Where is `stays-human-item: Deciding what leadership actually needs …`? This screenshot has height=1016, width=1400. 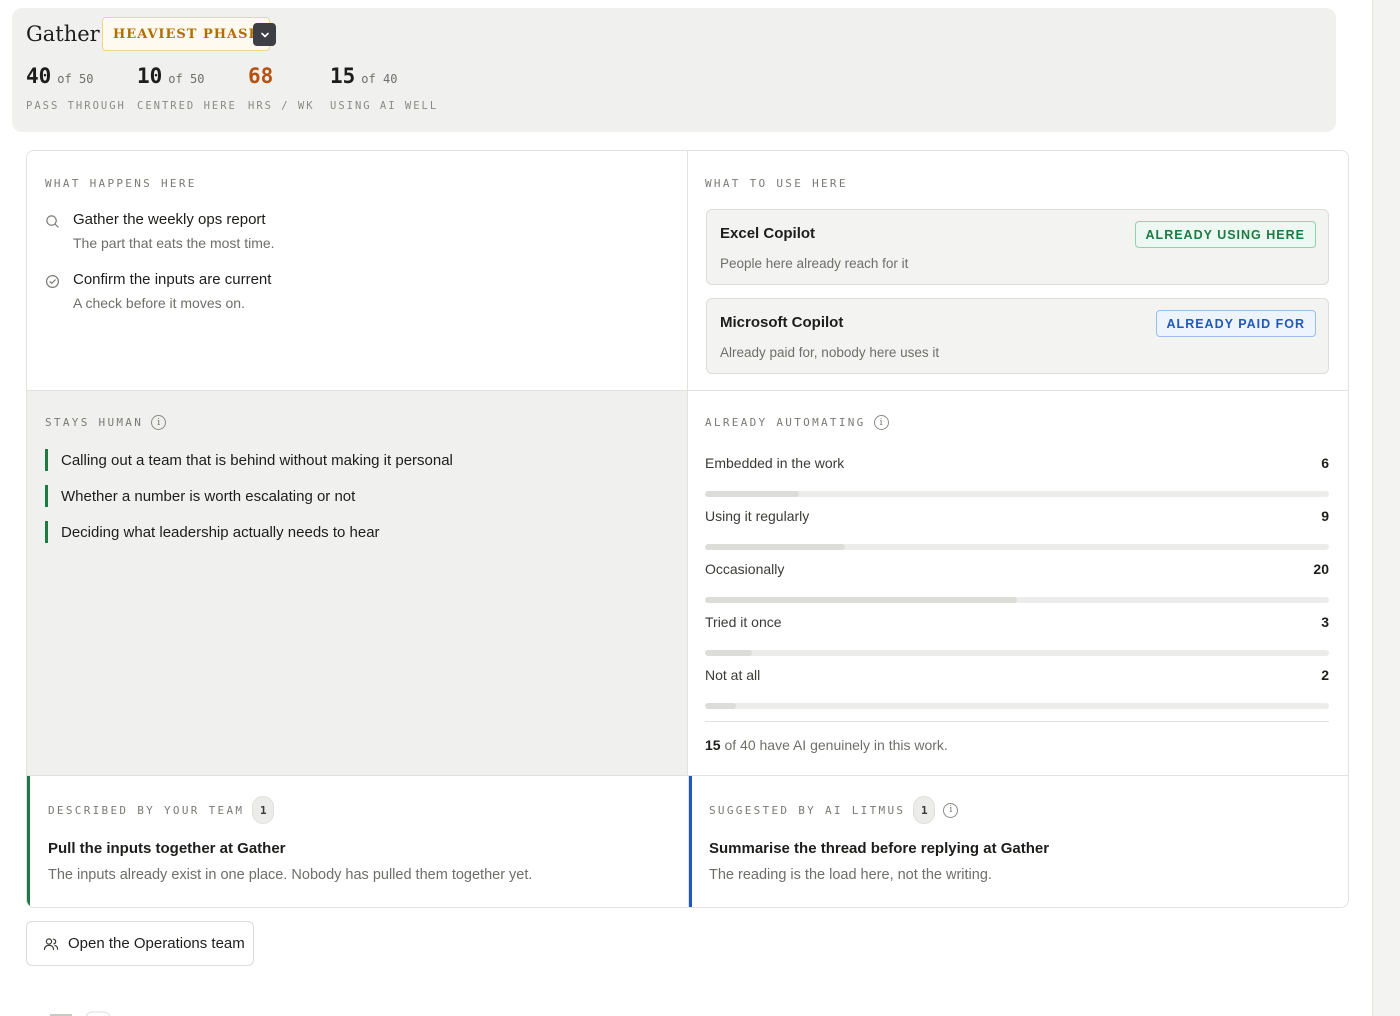
stays-human-item: Deciding what leadership actually needs … is located at coordinates (212, 532).